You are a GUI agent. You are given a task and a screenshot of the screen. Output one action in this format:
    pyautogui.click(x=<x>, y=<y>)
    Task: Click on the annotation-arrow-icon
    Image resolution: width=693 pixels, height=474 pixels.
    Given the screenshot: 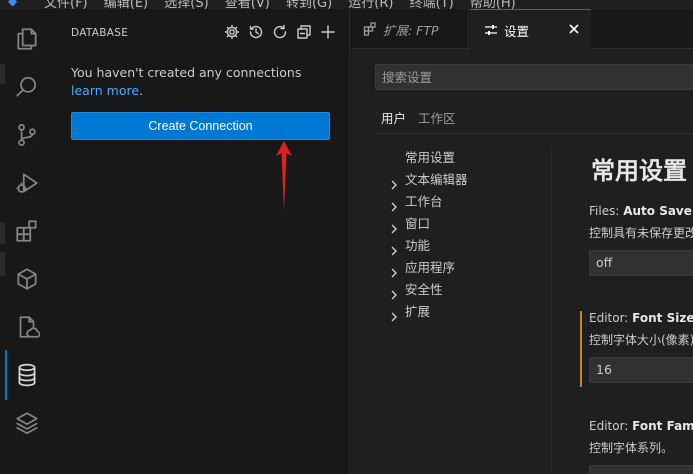 What is the action you would take?
    pyautogui.click(x=284, y=176)
    